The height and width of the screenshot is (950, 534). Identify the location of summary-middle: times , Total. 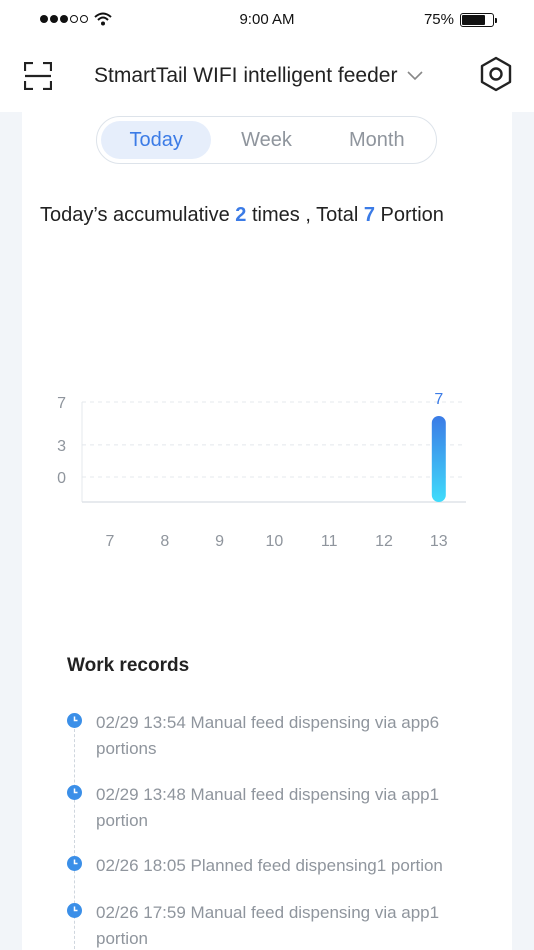
(305, 215).